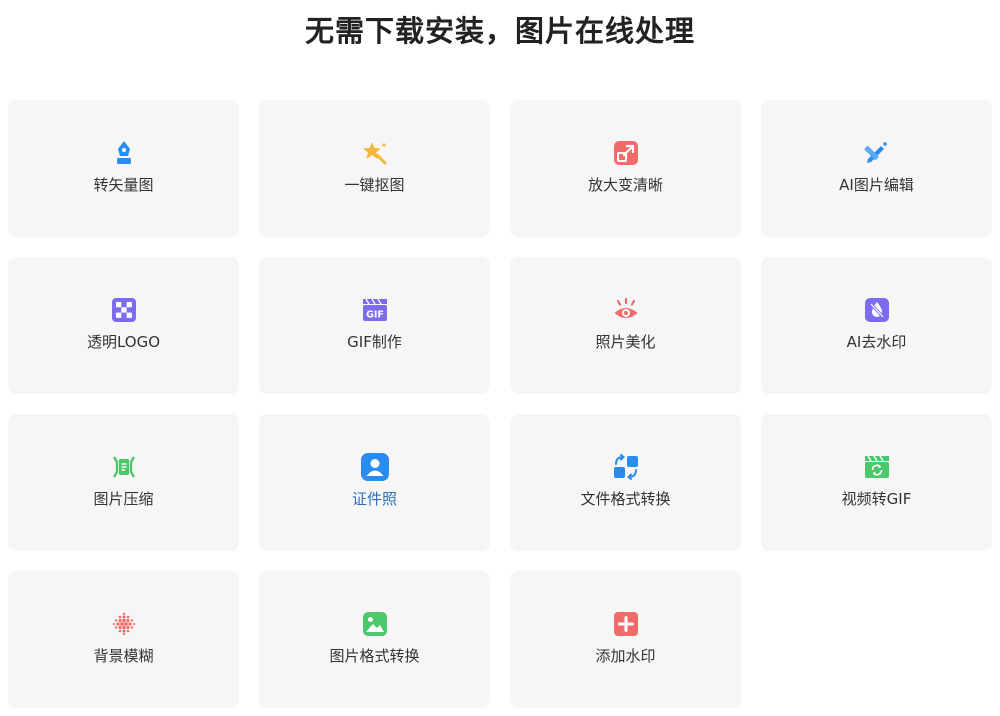  I want to click on eye-icon, so click(626, 310).